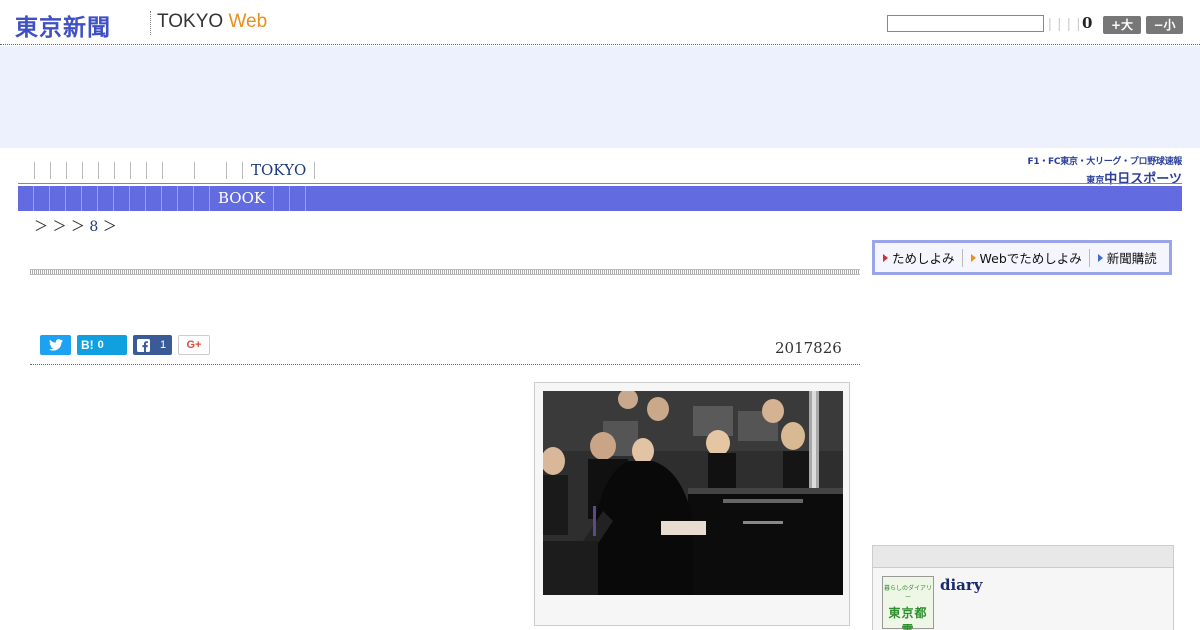  What do you see at coordinates (1087, 23) in the screenshot?
I see `header-count: 0` at bounding box center [1087, 23].